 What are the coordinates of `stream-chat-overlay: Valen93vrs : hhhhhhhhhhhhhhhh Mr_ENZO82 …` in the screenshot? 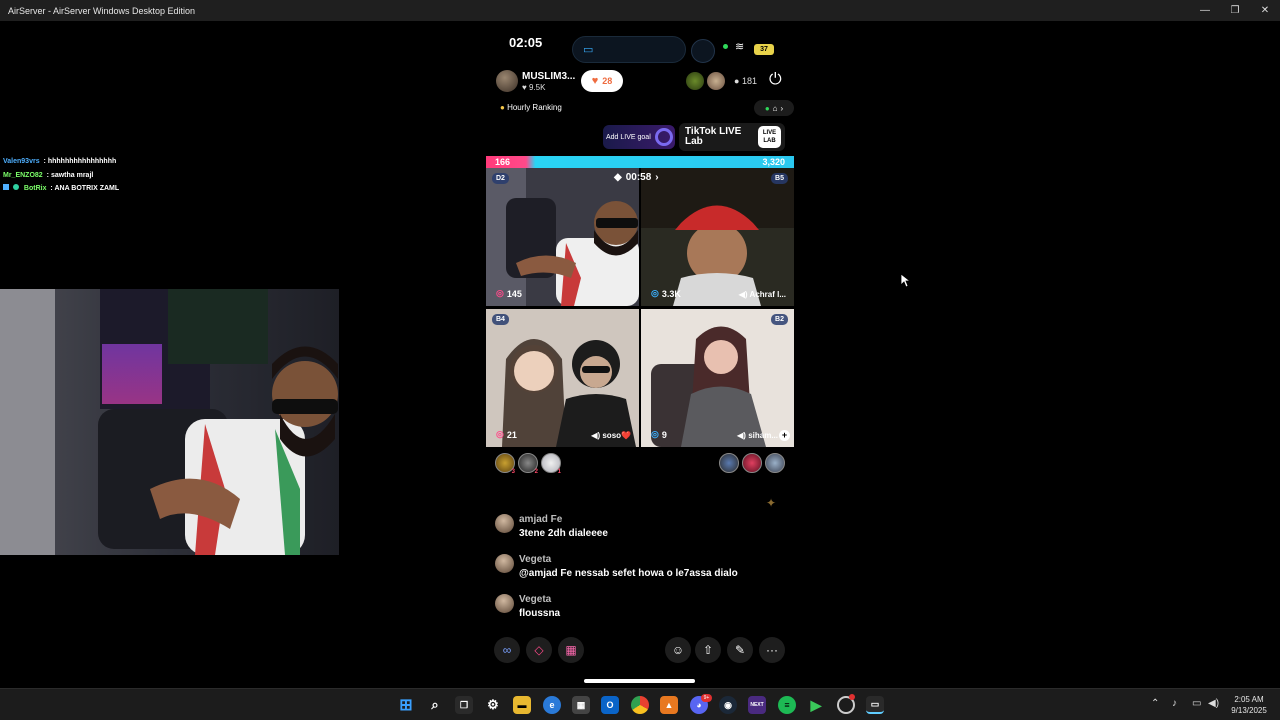 It's located at (133, 175).